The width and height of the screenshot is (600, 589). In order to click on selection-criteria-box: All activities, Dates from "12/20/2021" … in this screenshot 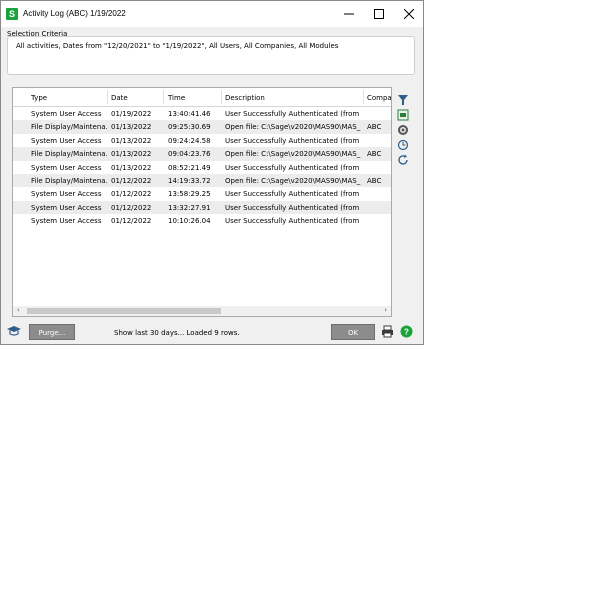, I will do `click(211, 55)`.